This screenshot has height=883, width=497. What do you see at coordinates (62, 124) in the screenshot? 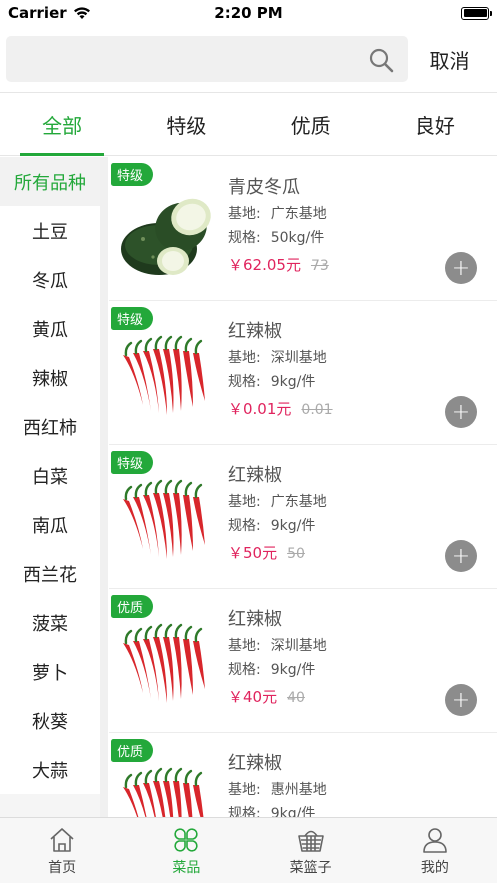
I see `tab-all: 全部` at bounding box center [62, 124].